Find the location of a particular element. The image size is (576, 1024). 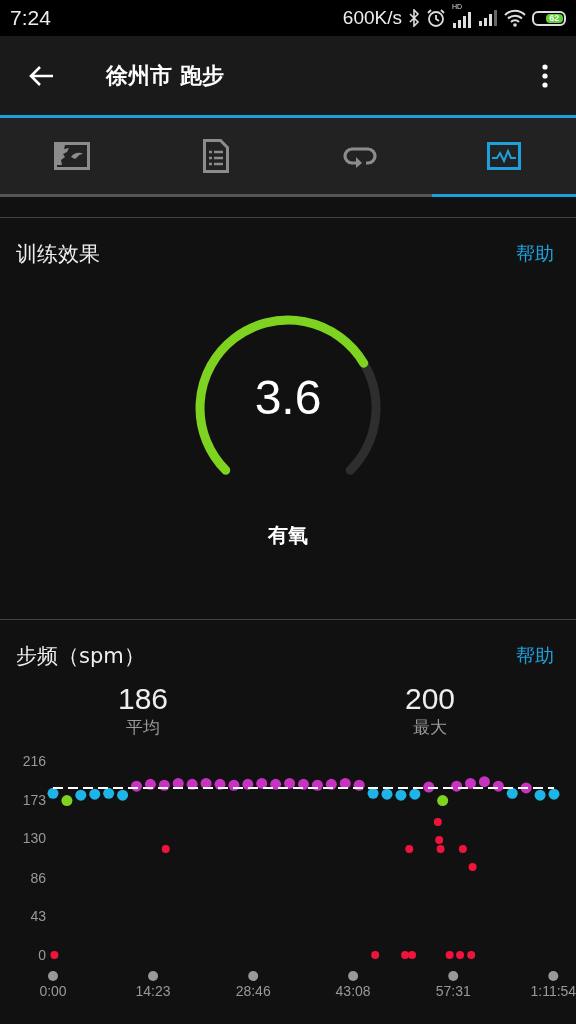

bluetooth-icon is located at coordinates (414, 18).